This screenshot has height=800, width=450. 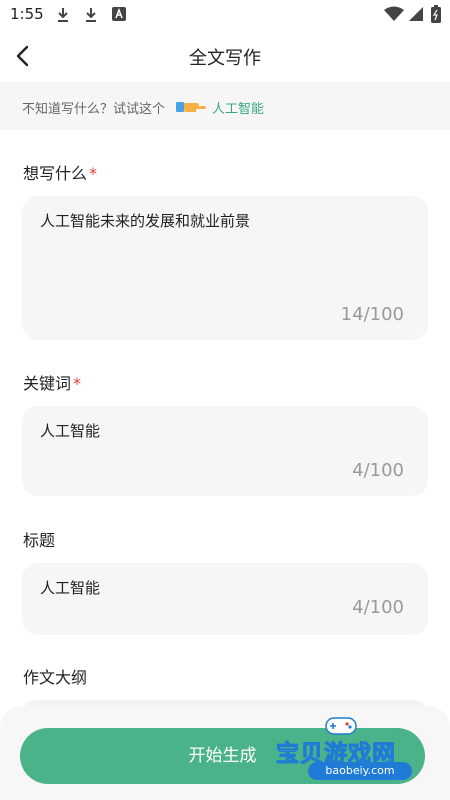 I want to click on keywords-label-text: 关键词, so click(x=47, y=383).